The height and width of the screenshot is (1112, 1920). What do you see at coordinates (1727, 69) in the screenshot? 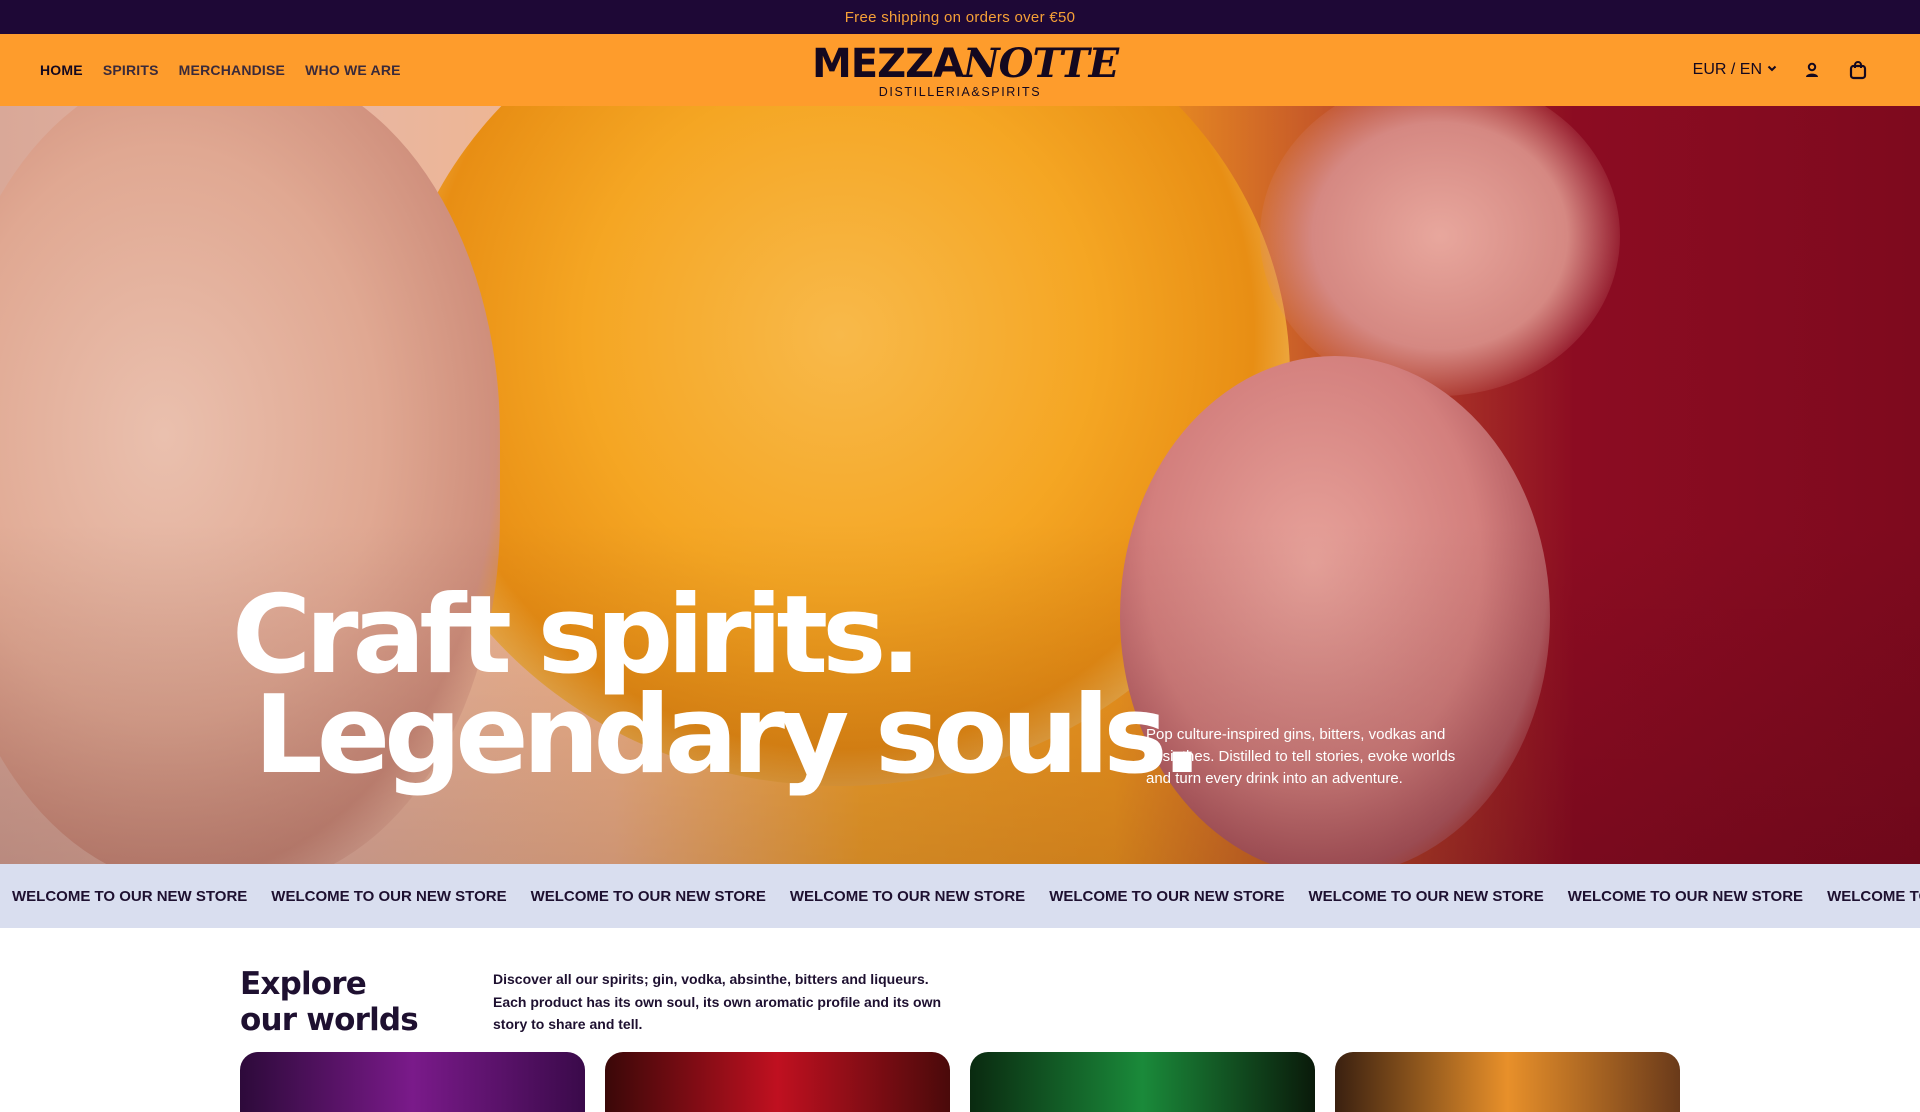
I see `locale-label: EUR / EN` at bounding box center [1727, 69].